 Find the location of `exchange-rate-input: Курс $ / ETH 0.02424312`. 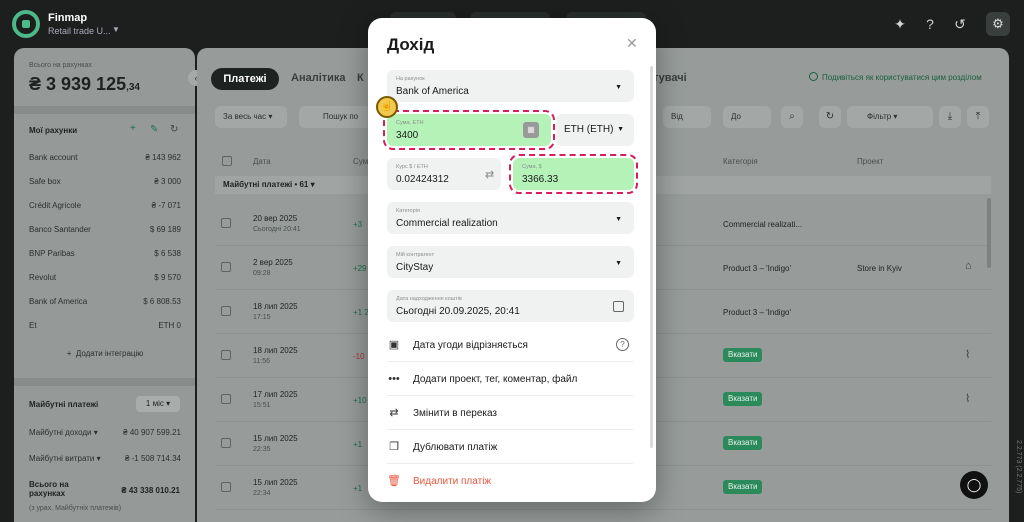

exchange-rate-input: Курс $ / ETH 0.02424312 is located at coordinates (444, 174).